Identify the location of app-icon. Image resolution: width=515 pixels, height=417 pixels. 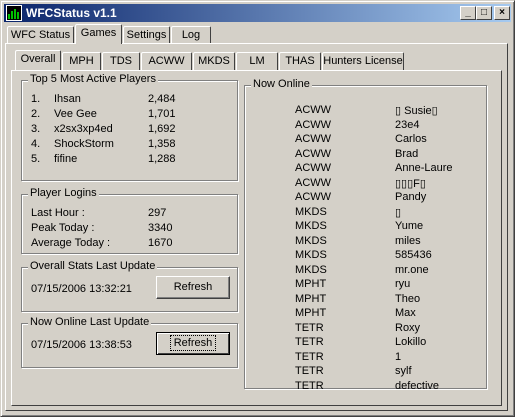
(14, 13).